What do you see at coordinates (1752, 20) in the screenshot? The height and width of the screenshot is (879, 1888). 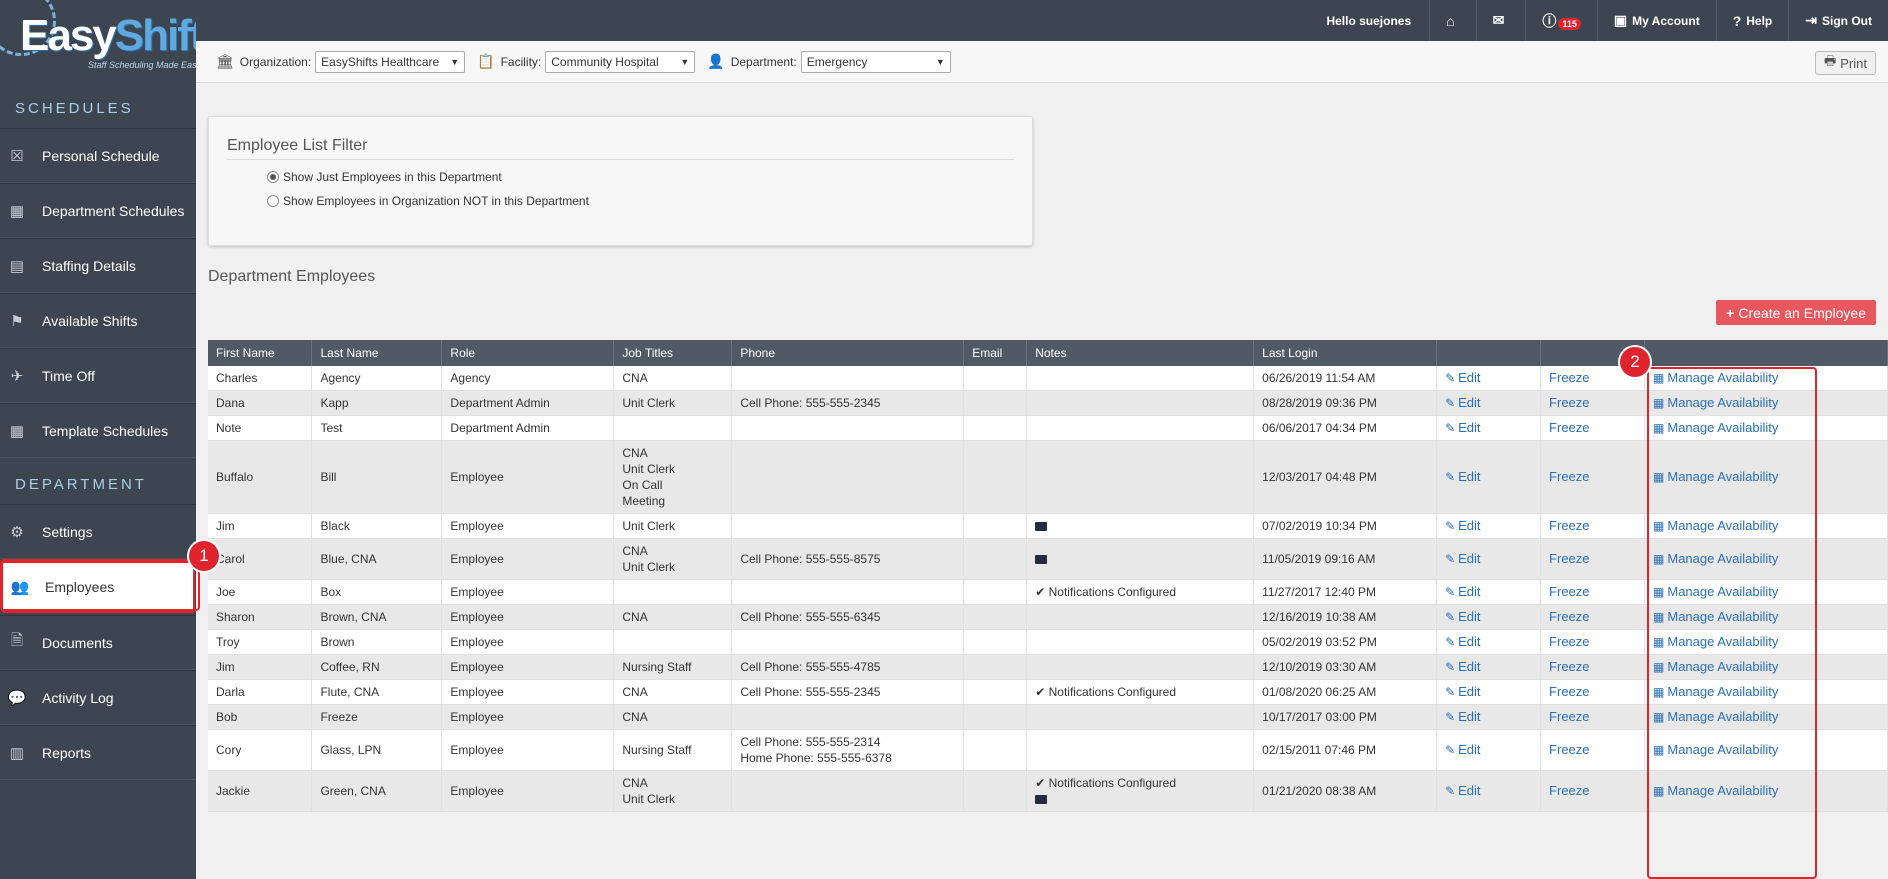 I see `help-button: ? Help` at bounding box center [1752, 20].